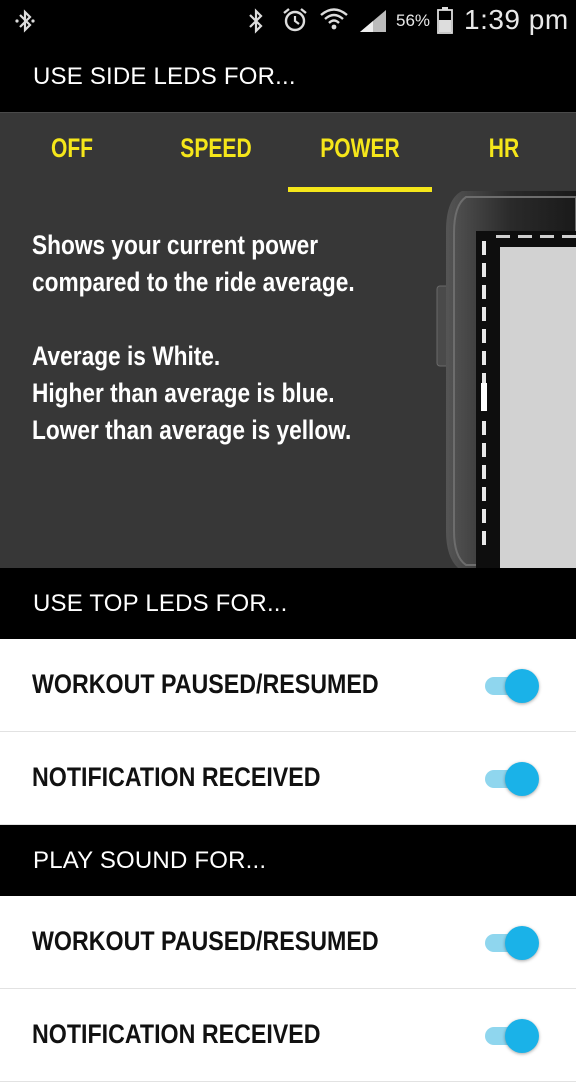  What do you see at coordinates (256, 23) in the screenshot?
I see `bluetooth-icon` at bounding box center [256, 23].